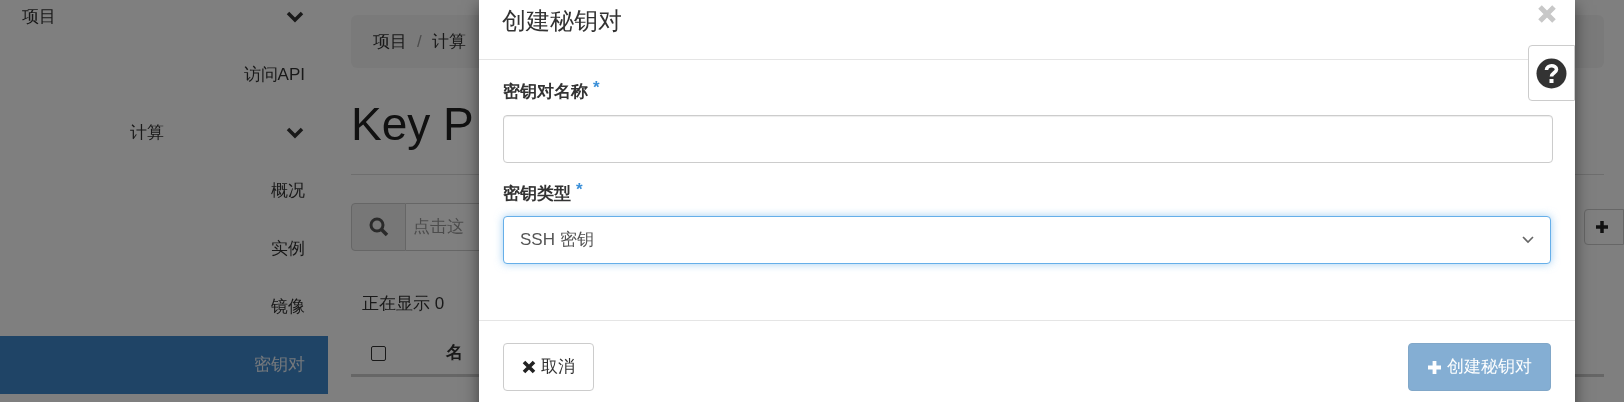 This screenshot has height=402, width=1624. What do you see at coordinates (164, 23) in the screenshot?
I see `sidebar-group: 项目` at bounding box center [164, 23].